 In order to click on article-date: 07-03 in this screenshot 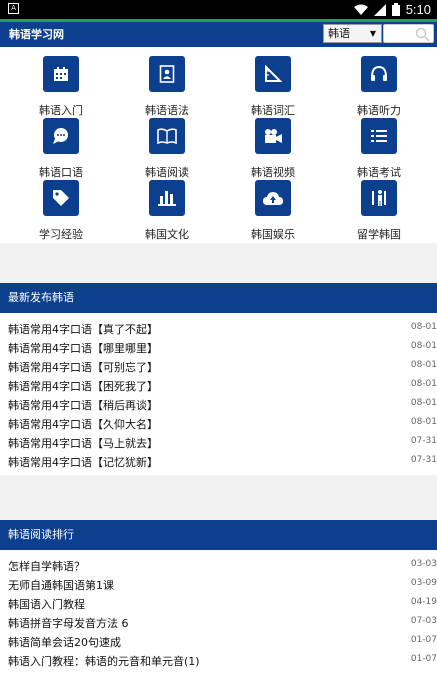, I will do `click(423, 621)`.